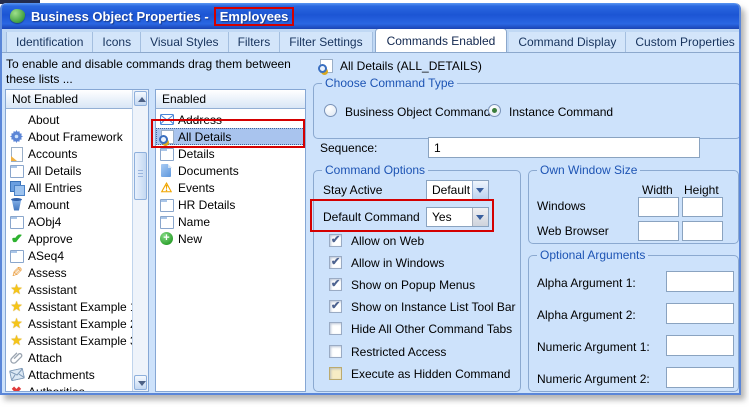  I want to click on checkbox-hide-all-other-command-tabs, so click(335, 328).